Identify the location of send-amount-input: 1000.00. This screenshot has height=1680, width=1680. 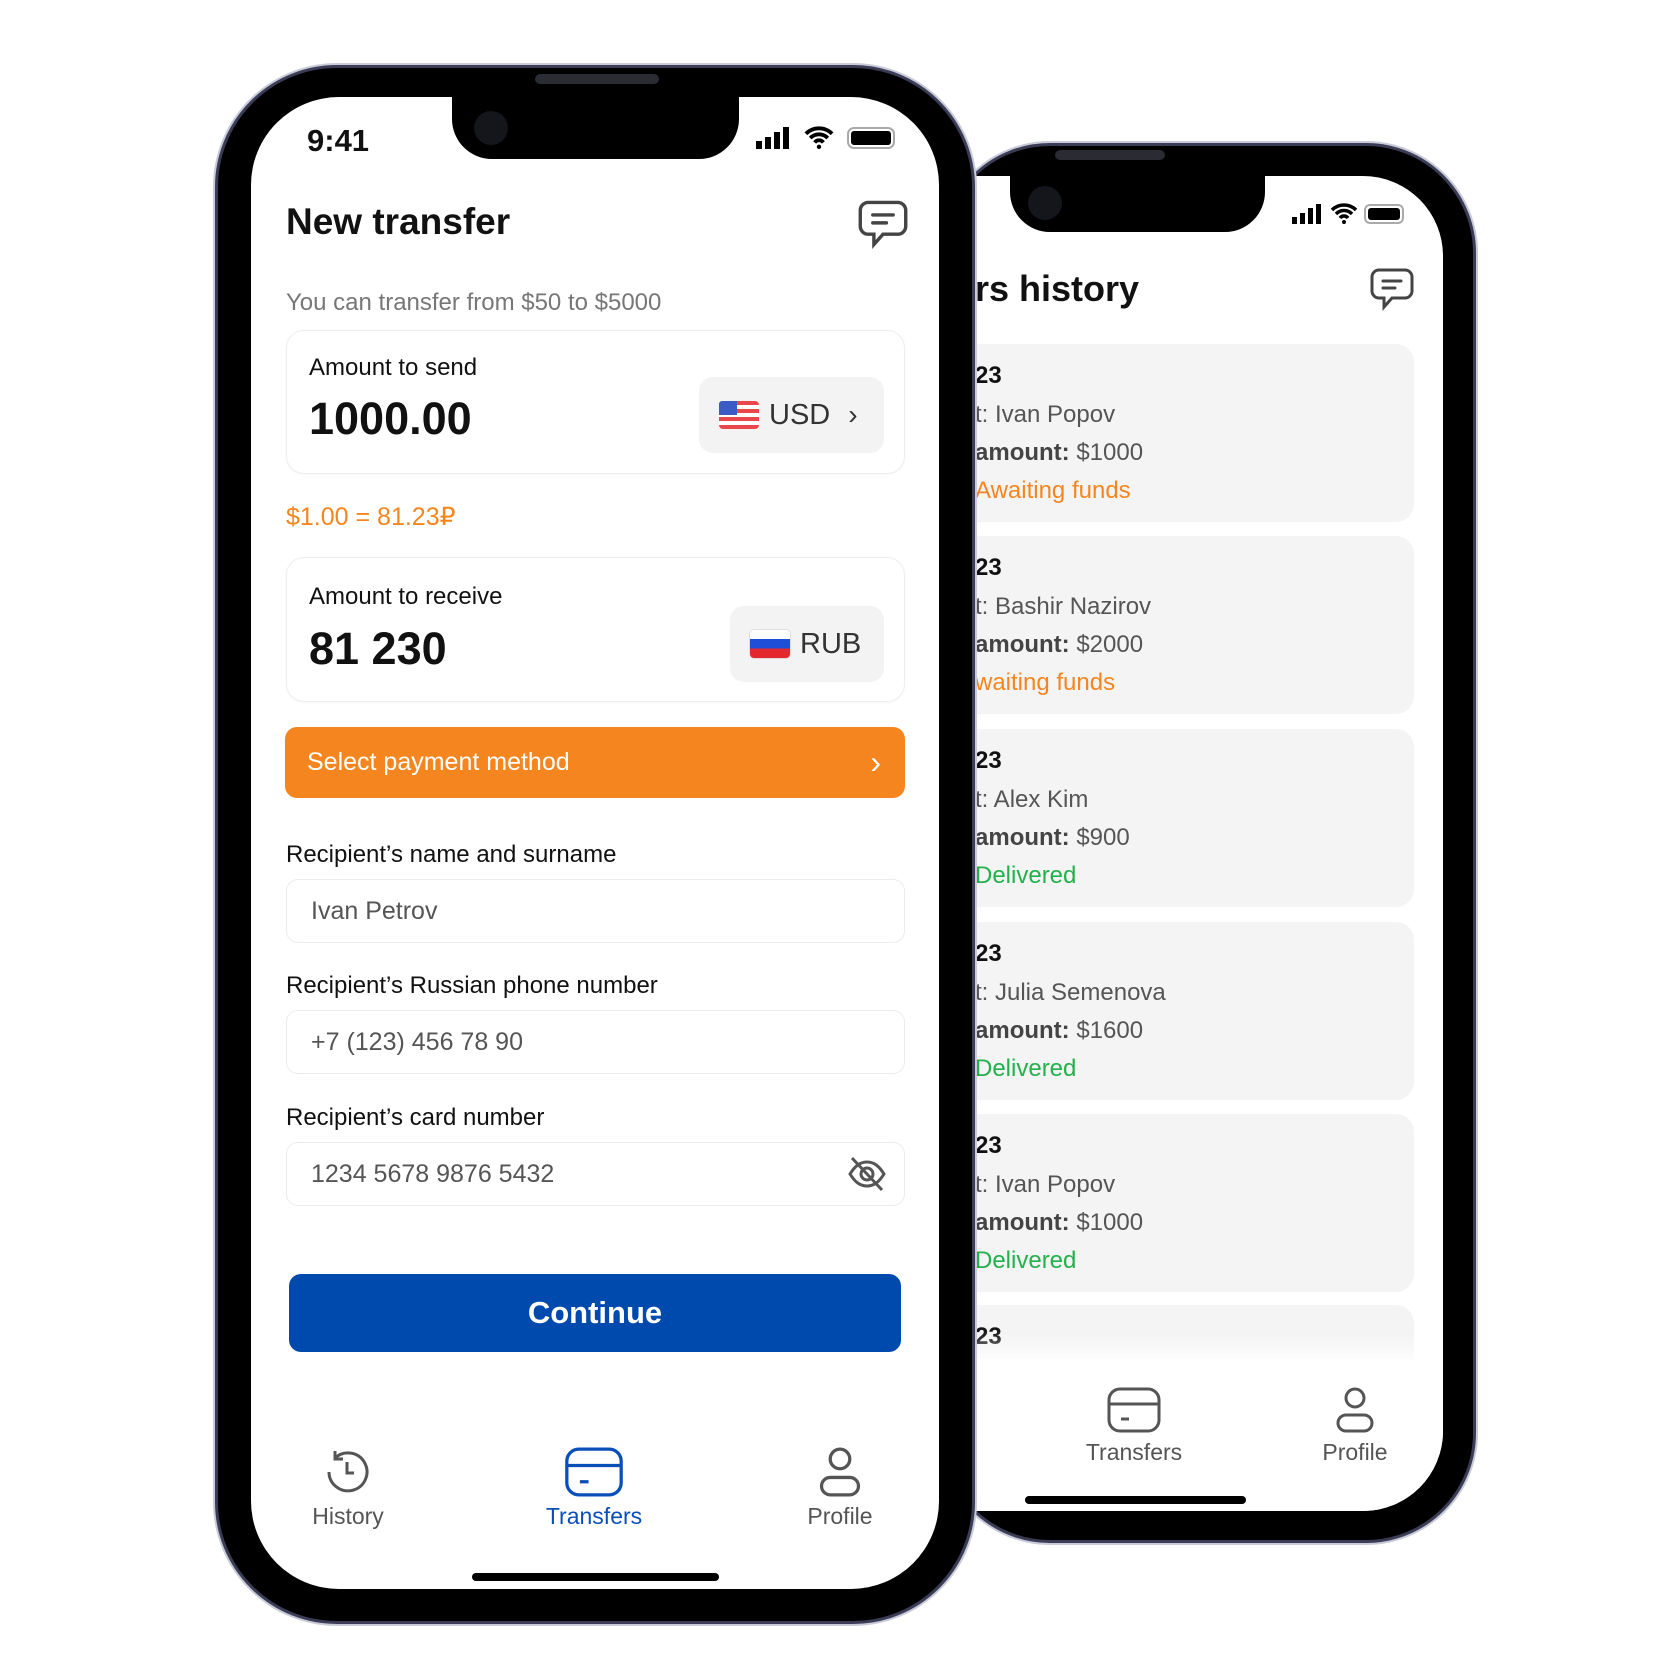
(390, 419).